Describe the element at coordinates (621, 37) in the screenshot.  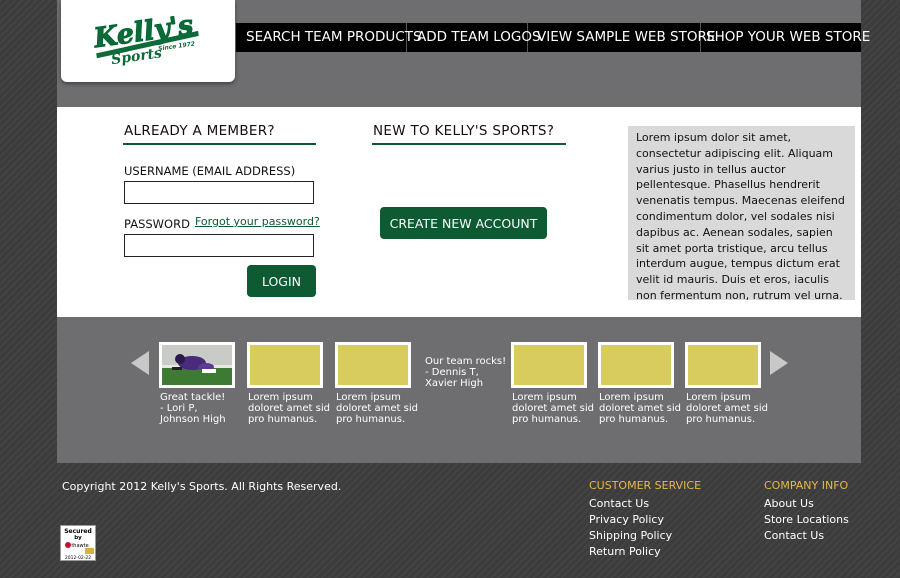
I see `nav-view-sample-web-store: VIEW SAMPLE WEB STORE` at that location.